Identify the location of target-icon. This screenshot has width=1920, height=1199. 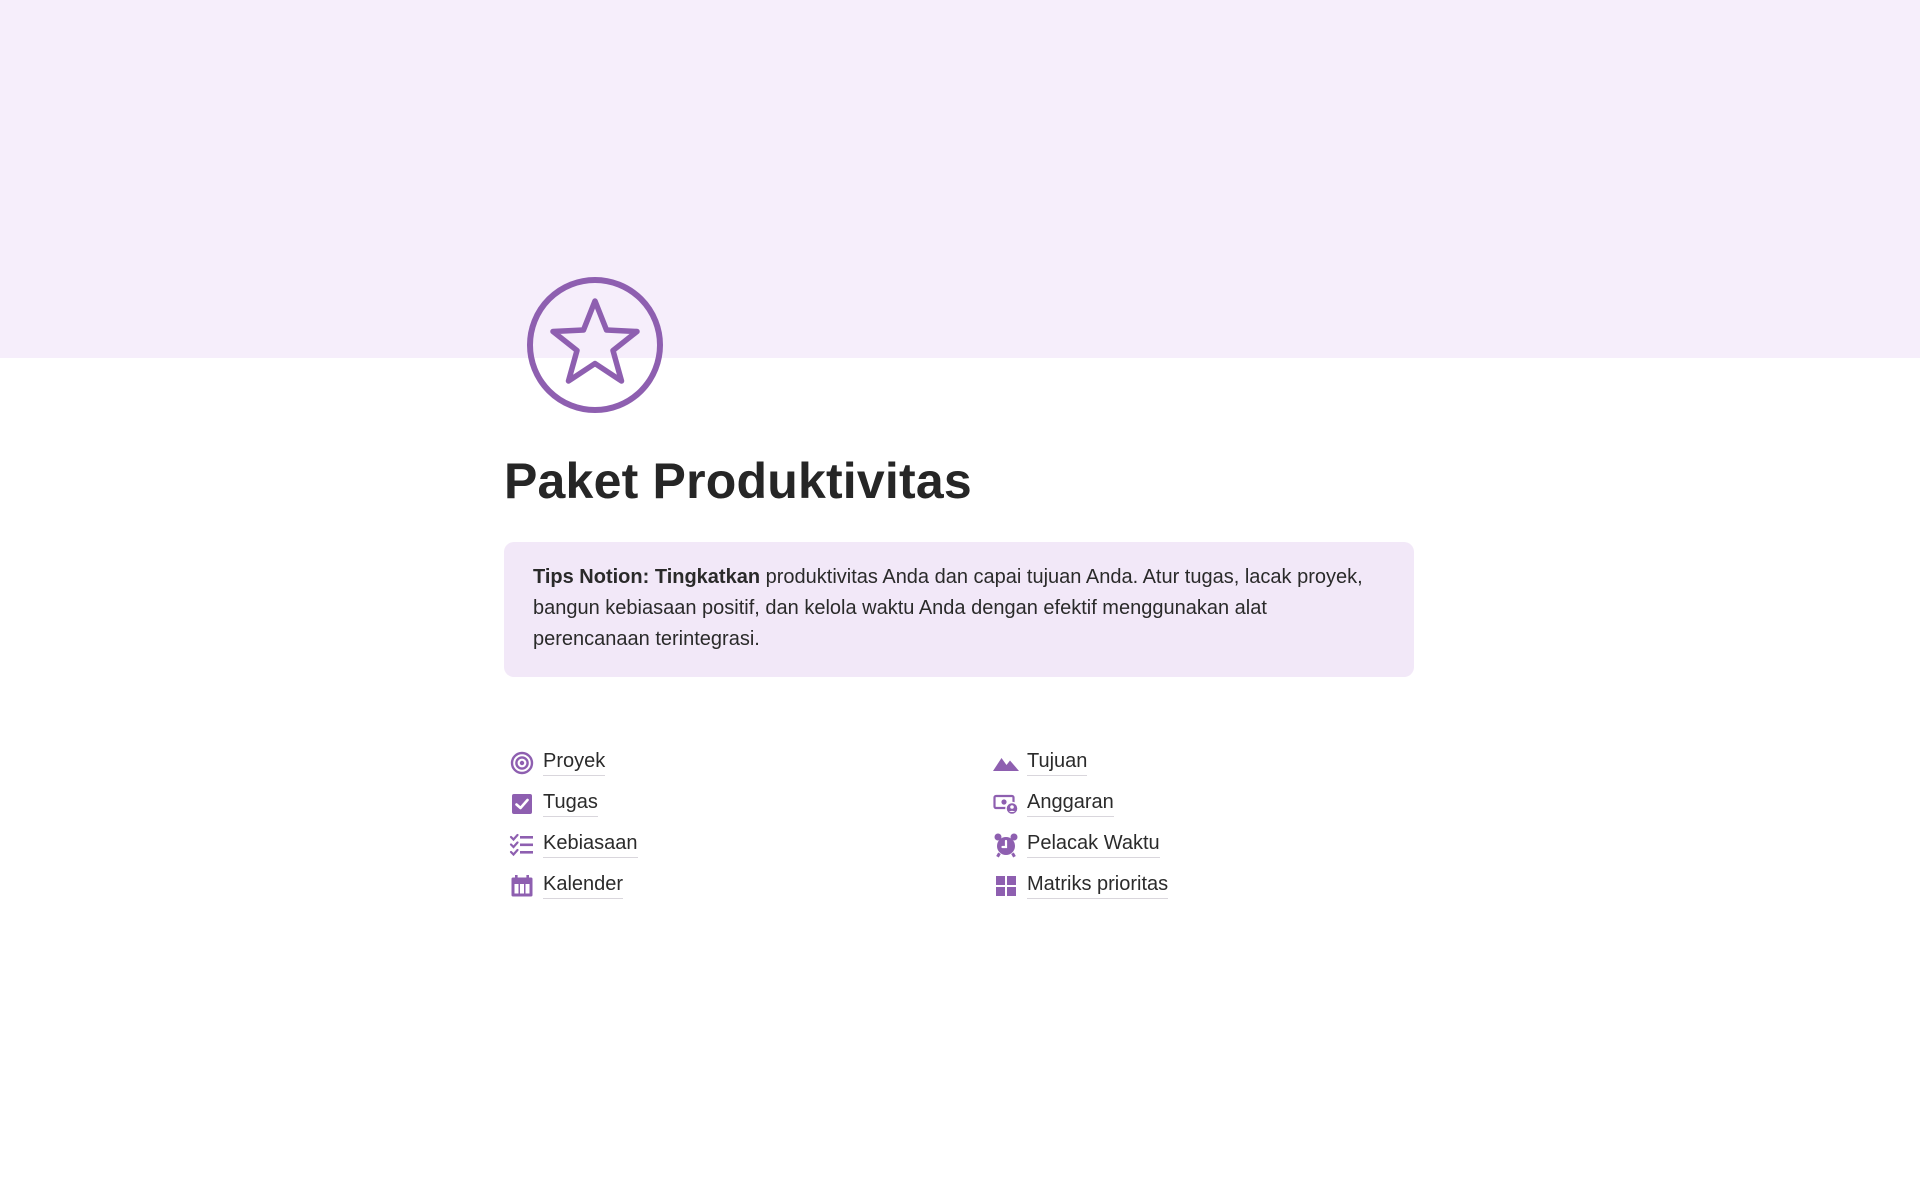
(522, 763).